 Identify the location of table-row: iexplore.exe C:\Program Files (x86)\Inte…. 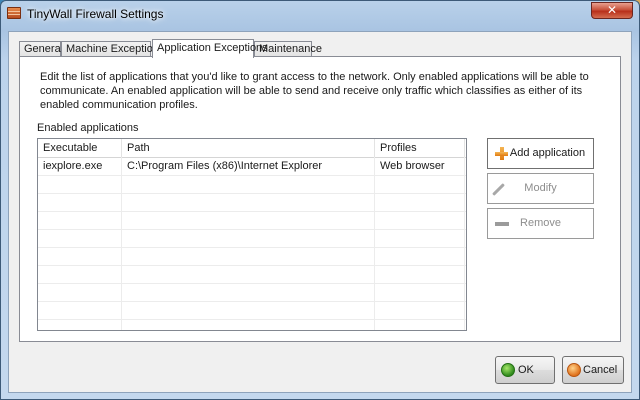
(252, 167).